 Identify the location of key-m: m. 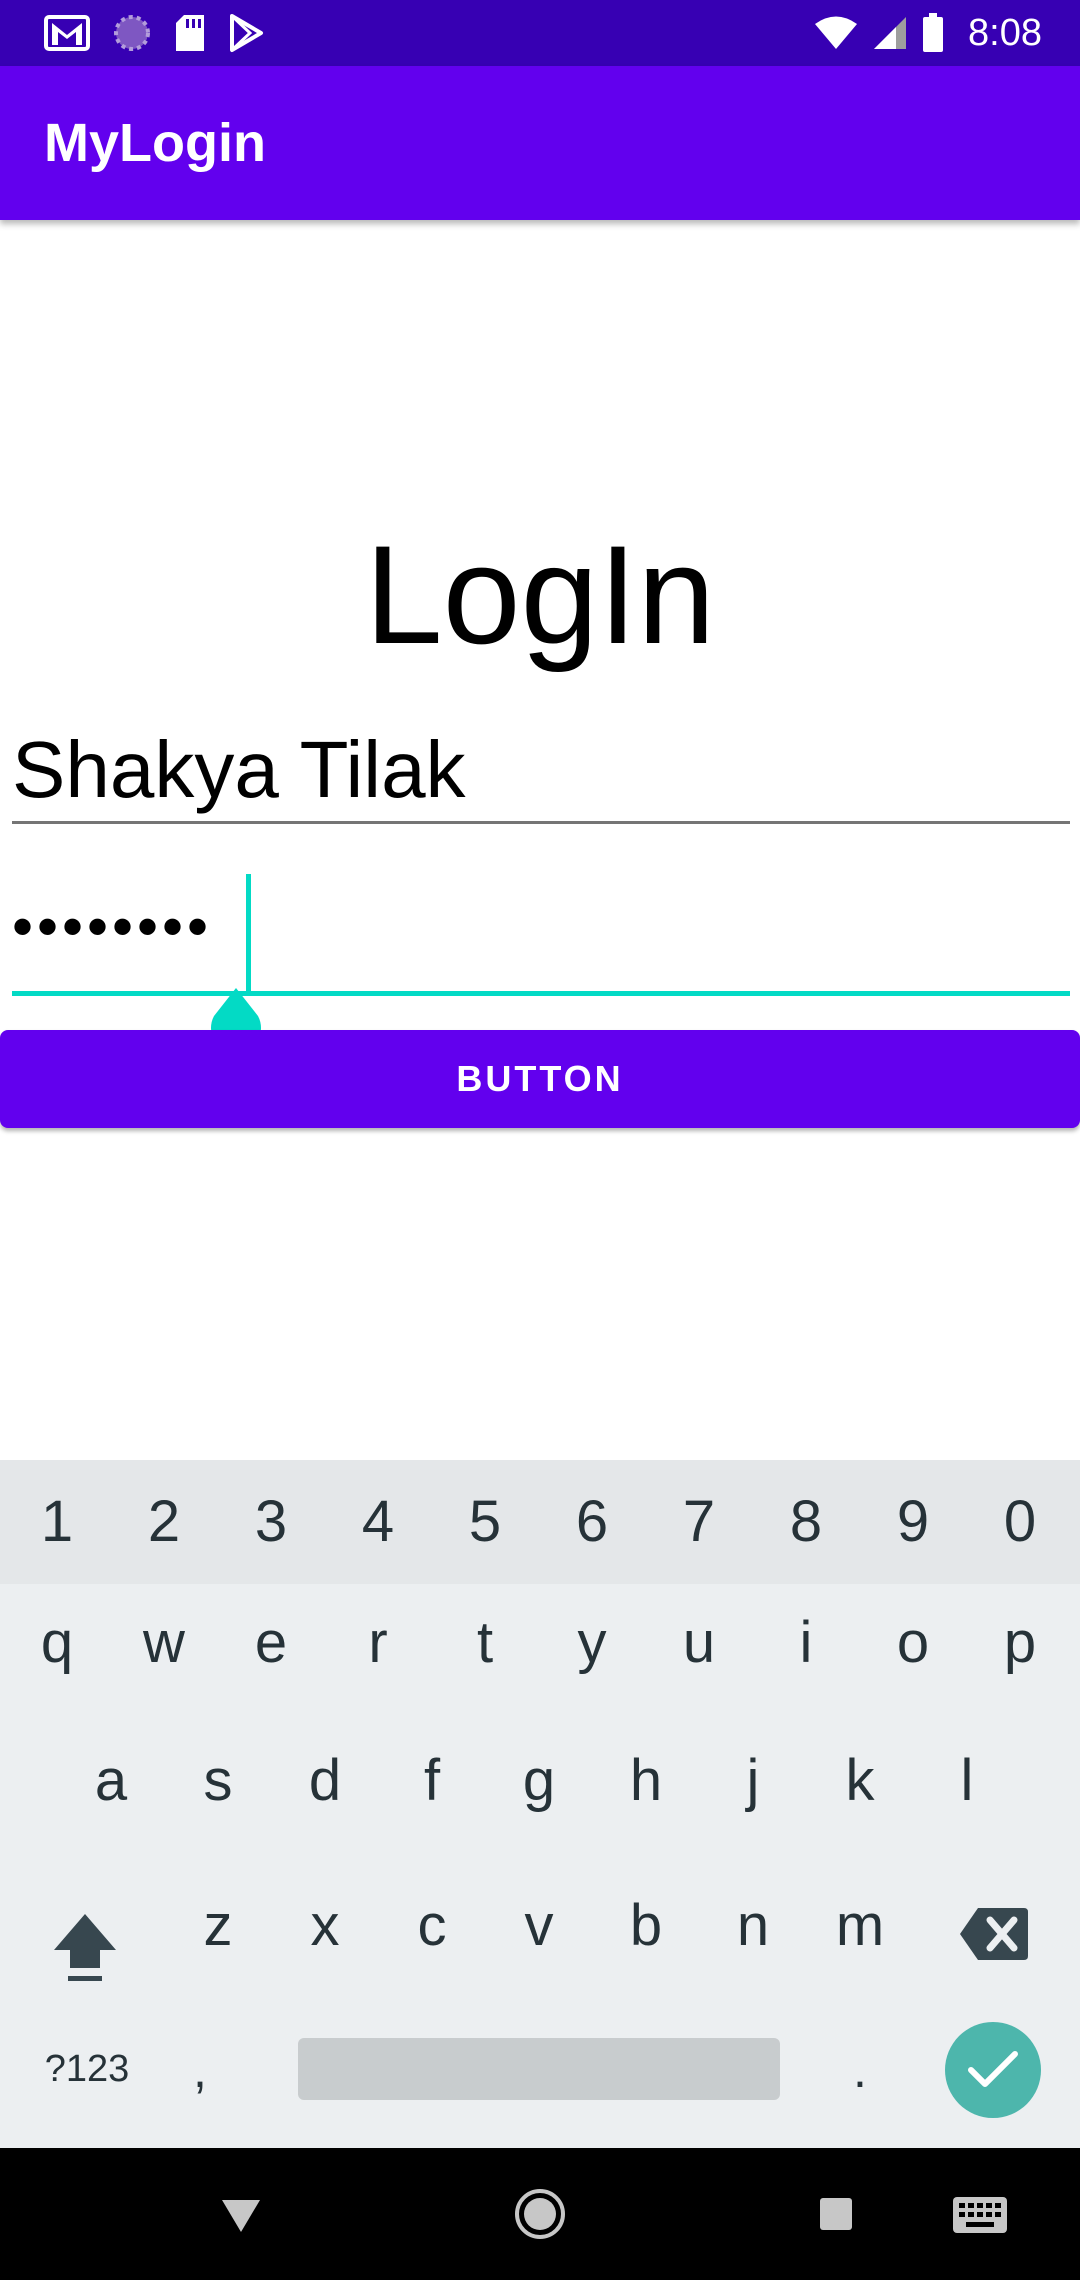
(860, 1922).